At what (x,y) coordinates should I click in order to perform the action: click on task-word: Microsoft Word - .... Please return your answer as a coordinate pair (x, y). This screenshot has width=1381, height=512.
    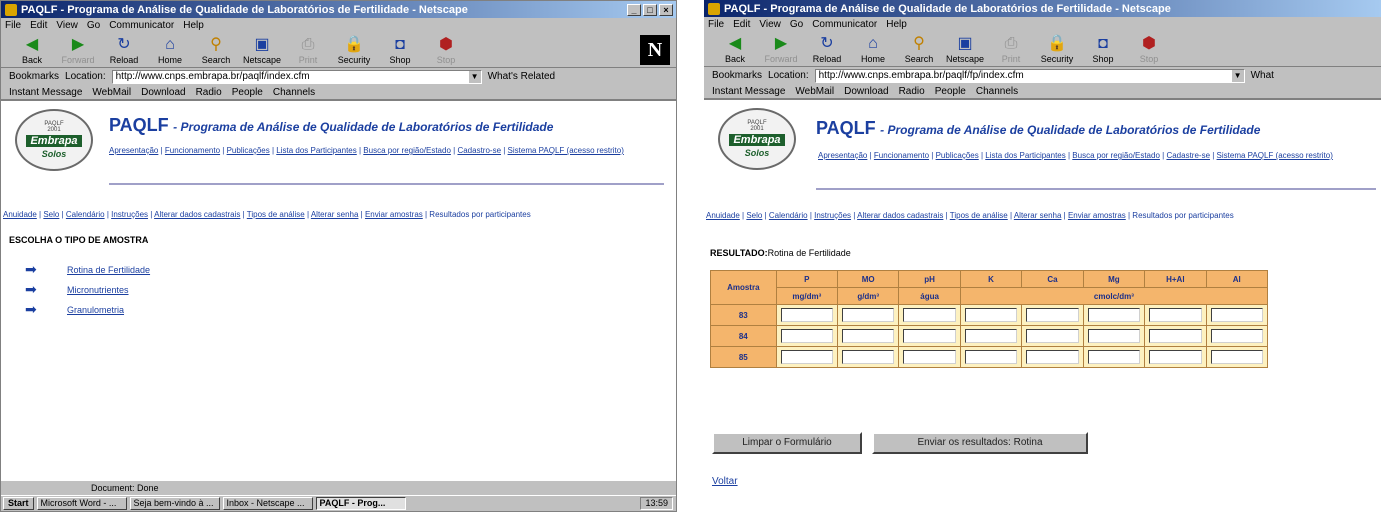
    Looking at the image, I should click on (81, 503).